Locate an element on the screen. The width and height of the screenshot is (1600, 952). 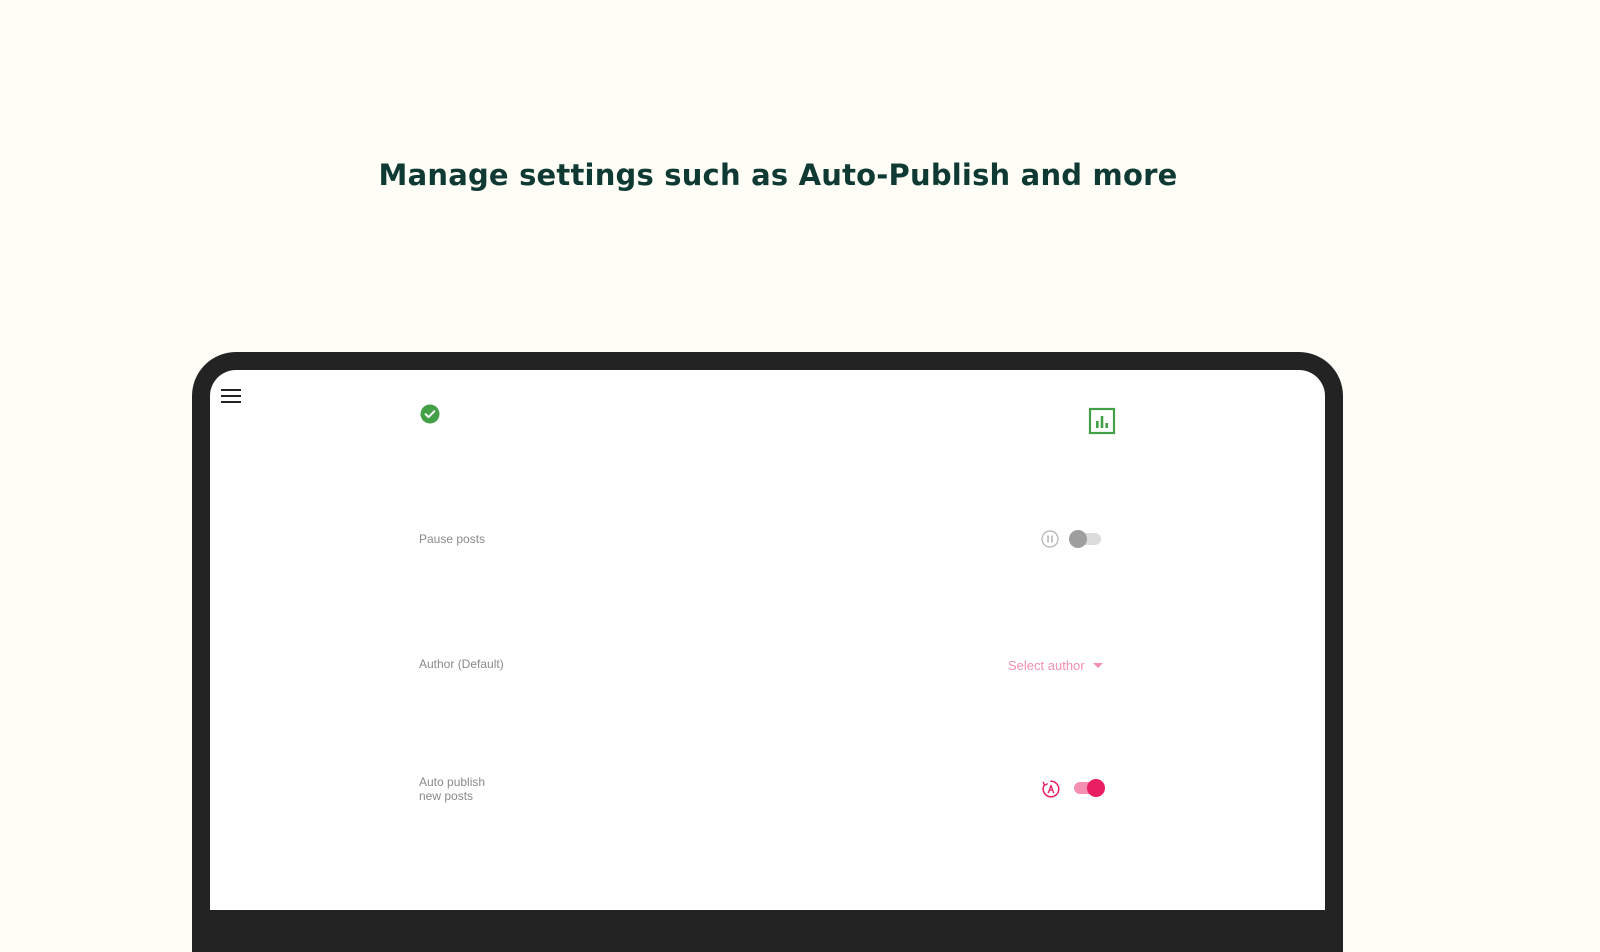
check-circle-icon is located at coordinates (430, 414).